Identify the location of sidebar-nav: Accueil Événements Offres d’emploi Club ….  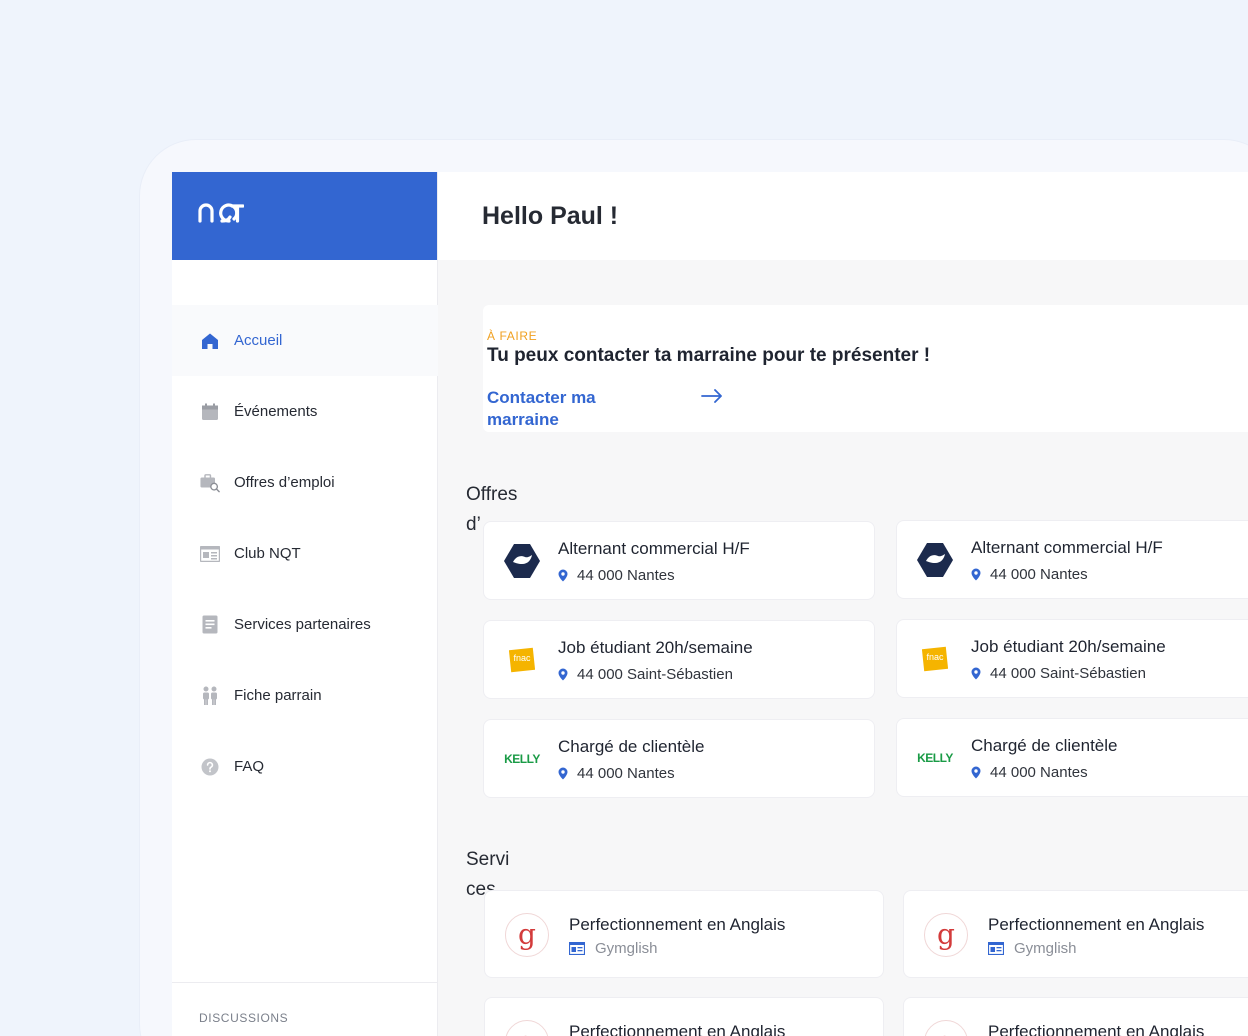
(305, 553).